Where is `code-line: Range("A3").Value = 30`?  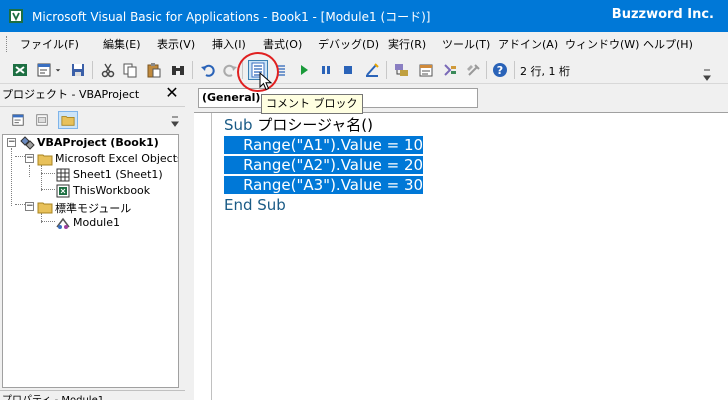 code-line: Range("A3").Value = 30 is located at coordinates (324, 185).